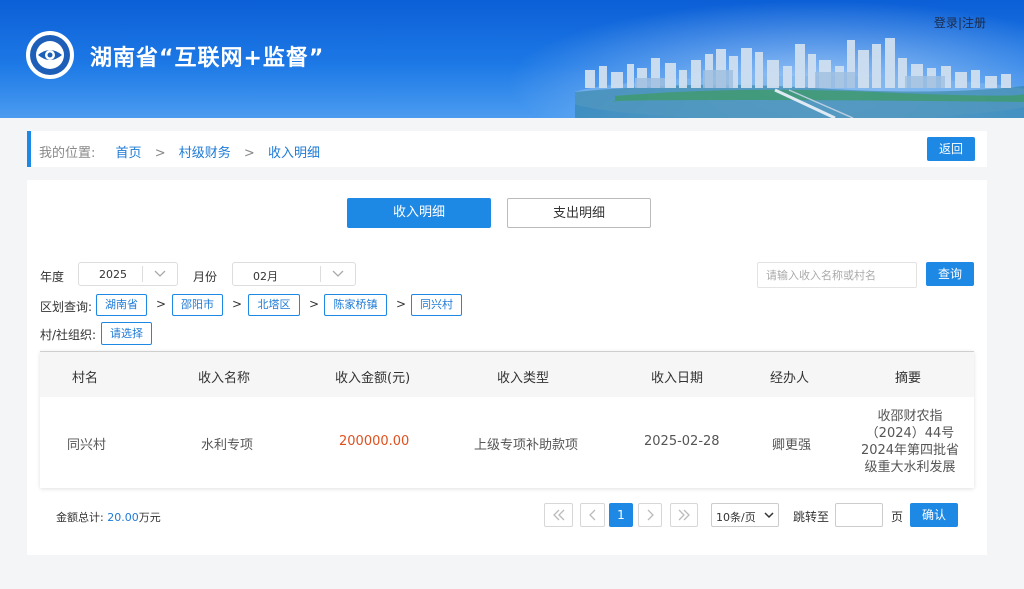 The width and height of the screenshot is (1024, 589). What do you see at coordinates (374, 441) in the screenshot?
I see `cell-amount: 200000.00` at bounding box center [374, 441].